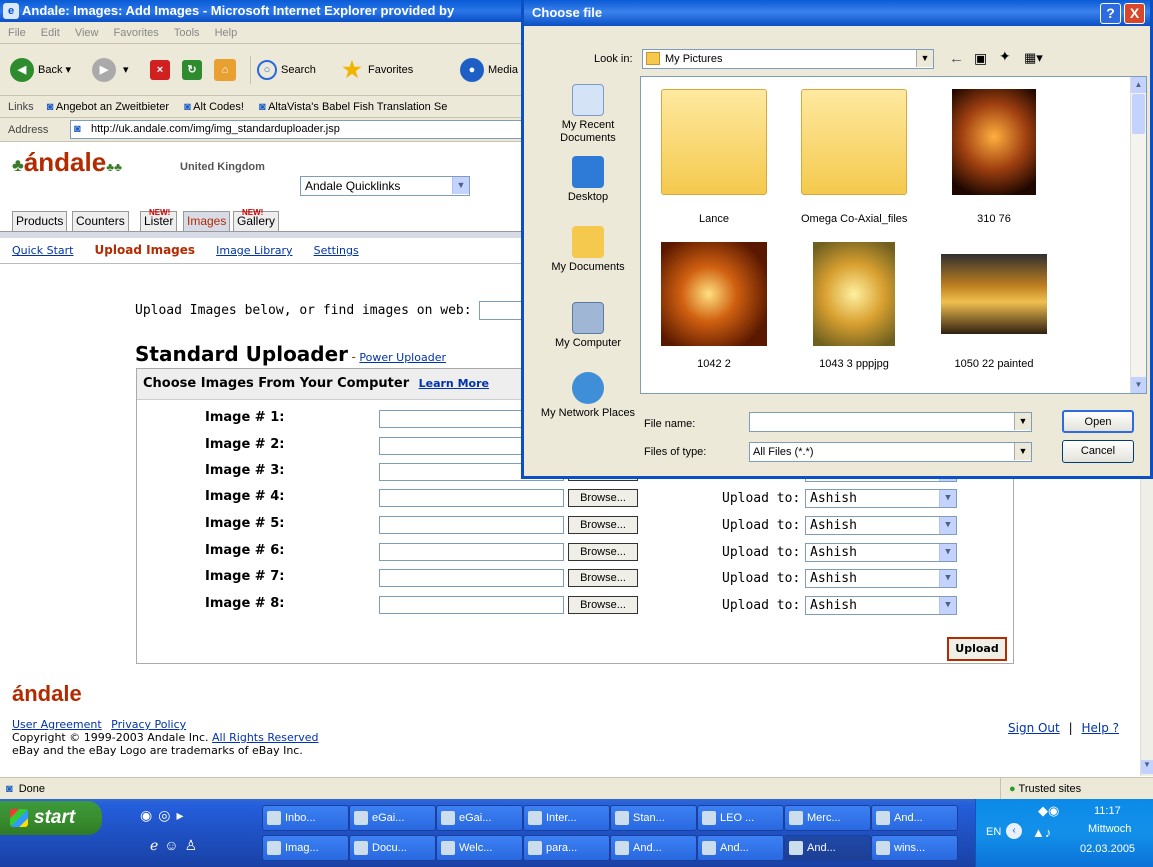 Image resolution: width=1153 pixels, height=867 pixels. Describe the element at coordinates (1138, 235) in the screenshot. I see `file-list-scrollbar: ▲ ▼` at that location.